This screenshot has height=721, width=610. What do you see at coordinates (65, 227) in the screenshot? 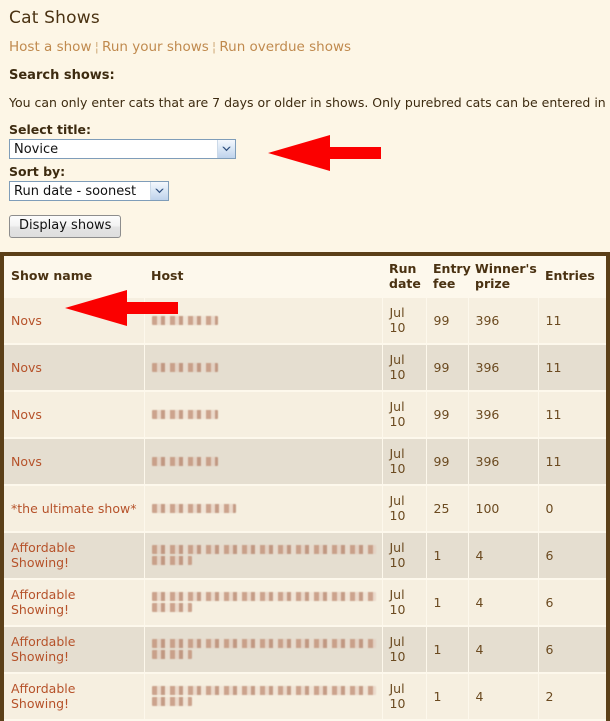
I see `display-shows-button: Display shows` at bounding box center [65, 227].